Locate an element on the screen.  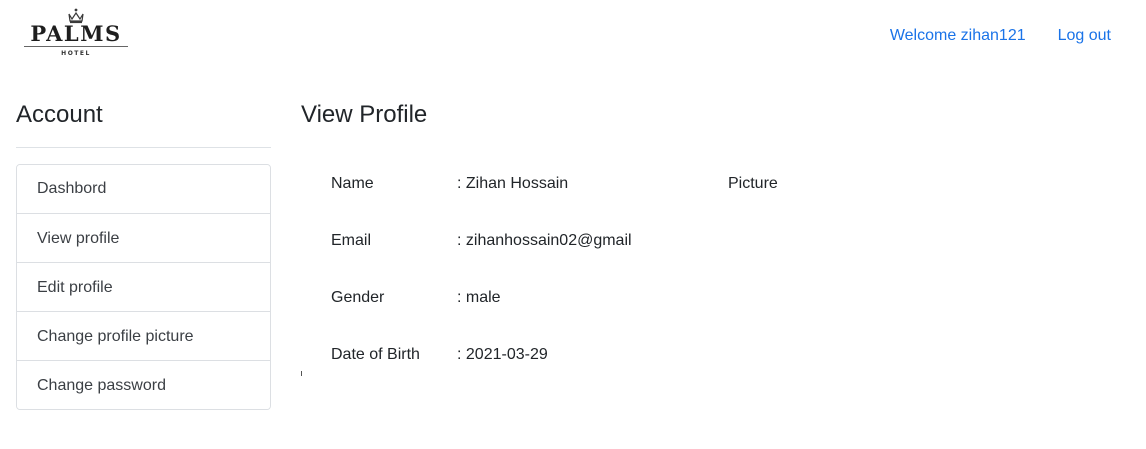
welcome-user-link: Welcome zihan121 is located at coordinates (958, 36).